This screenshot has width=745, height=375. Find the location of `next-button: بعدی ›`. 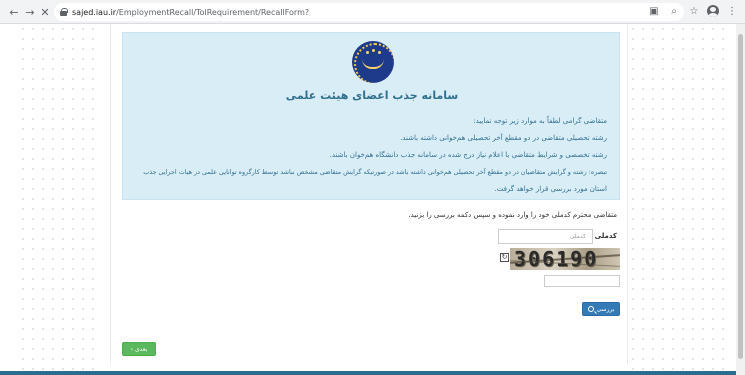

next-button: بعدی › is located at coordinates (139, 349).